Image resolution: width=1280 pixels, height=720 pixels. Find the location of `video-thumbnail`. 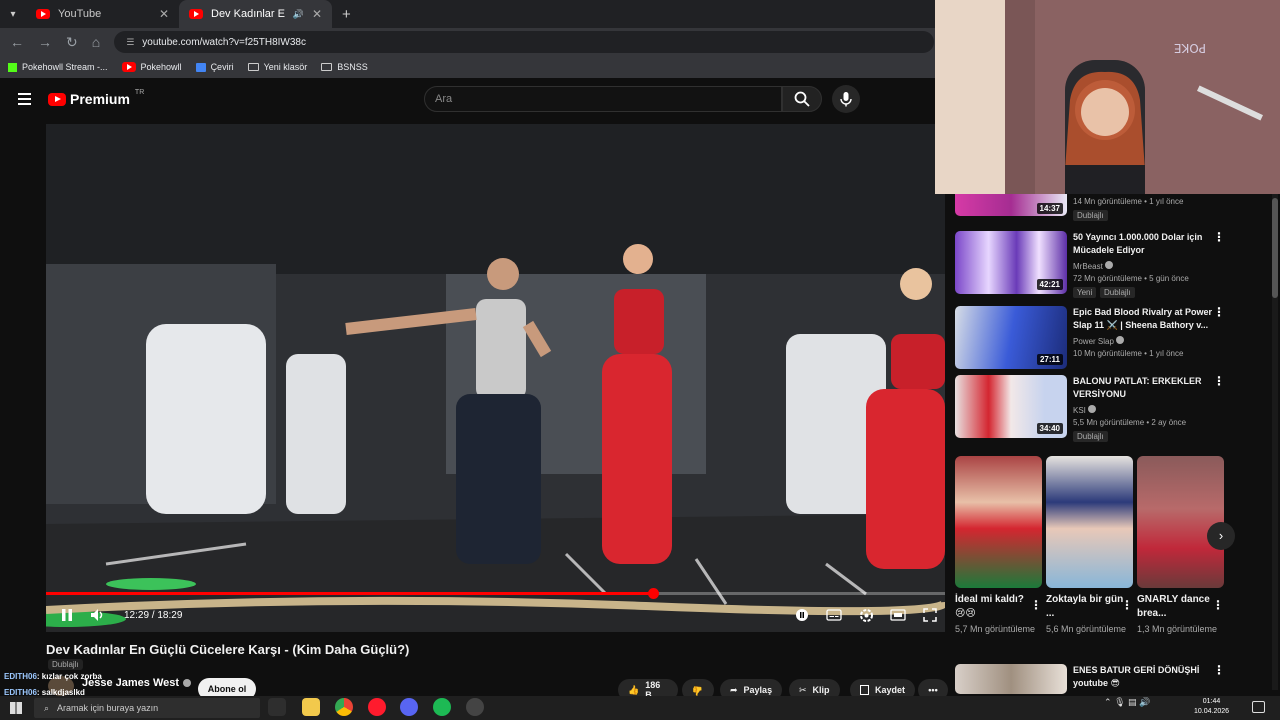

video-thumbnail is located at coordinates (1011, 679).